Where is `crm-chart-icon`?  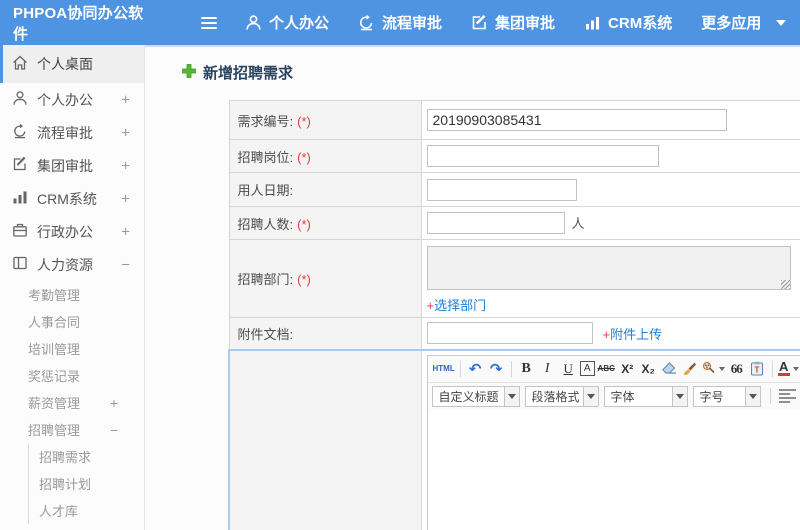 crm-chart-icon is located at coordinates (592, 22).